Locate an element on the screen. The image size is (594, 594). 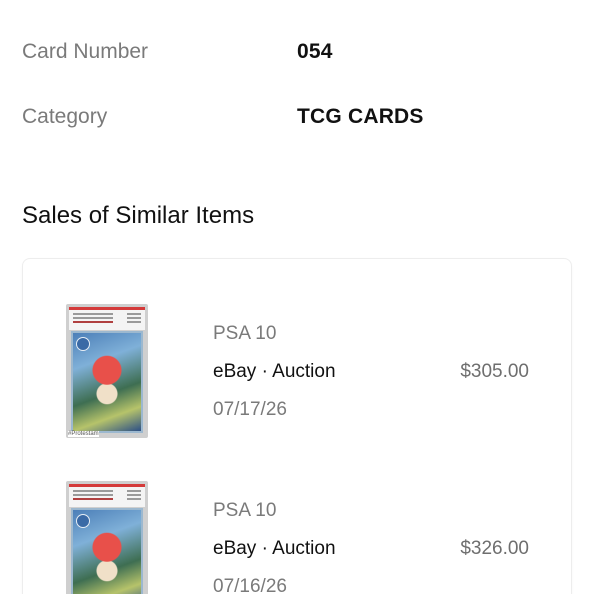
detail-value: 054 is located at coordinates (315, 51).